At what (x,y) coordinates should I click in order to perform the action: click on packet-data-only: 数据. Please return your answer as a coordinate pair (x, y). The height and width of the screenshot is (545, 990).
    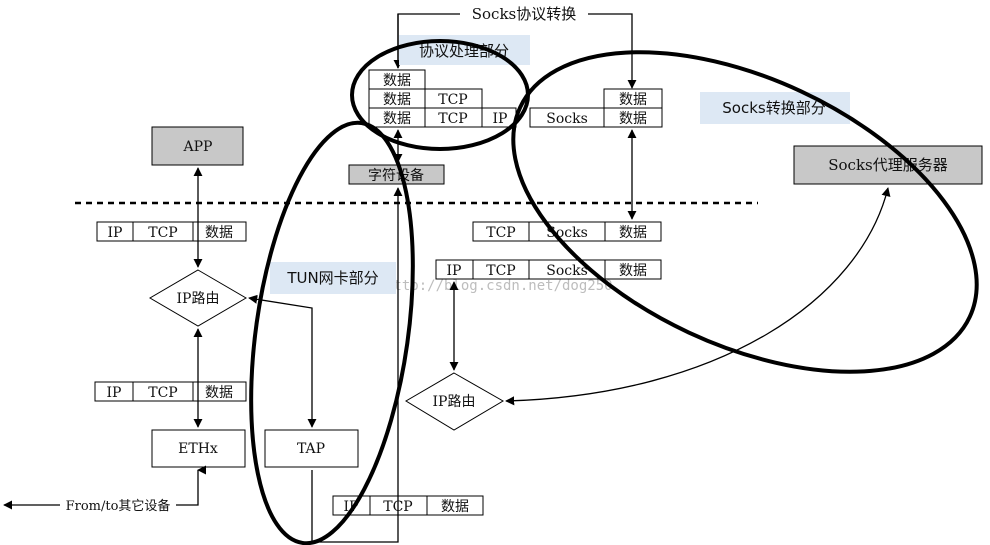
    Looking at the image, I should click on (397, 79).